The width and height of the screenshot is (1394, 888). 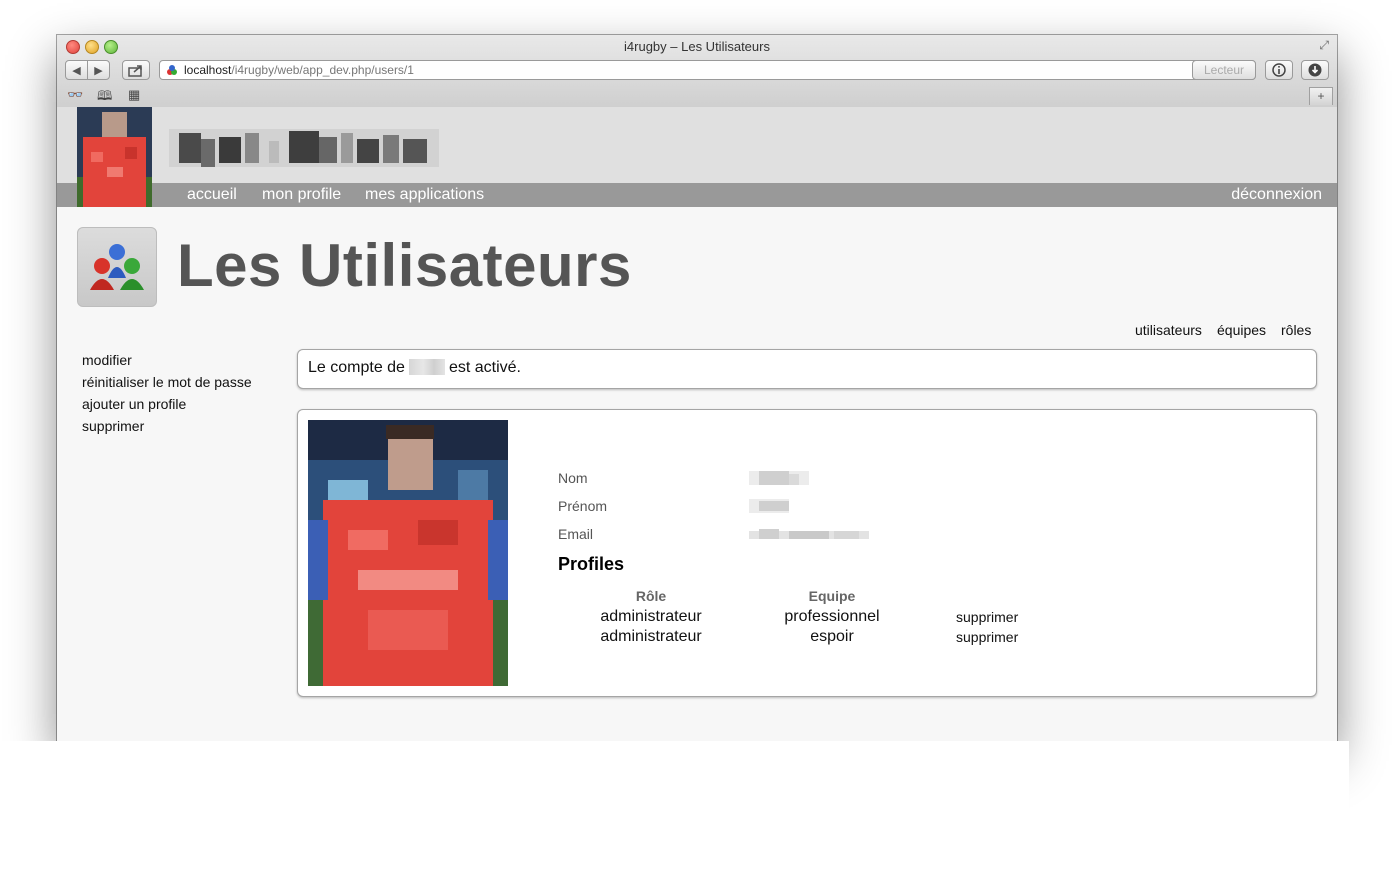 What do you see at coordinates (1276, 195) in the screenshot?
I see `logout-link: déconnexion` at bounding box center [1276, 195].